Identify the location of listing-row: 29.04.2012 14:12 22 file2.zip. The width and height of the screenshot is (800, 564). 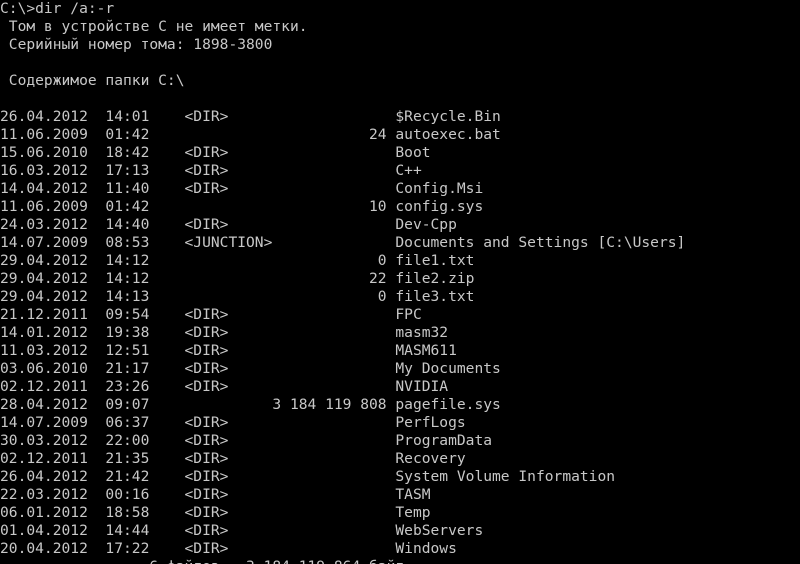
(237, 278).